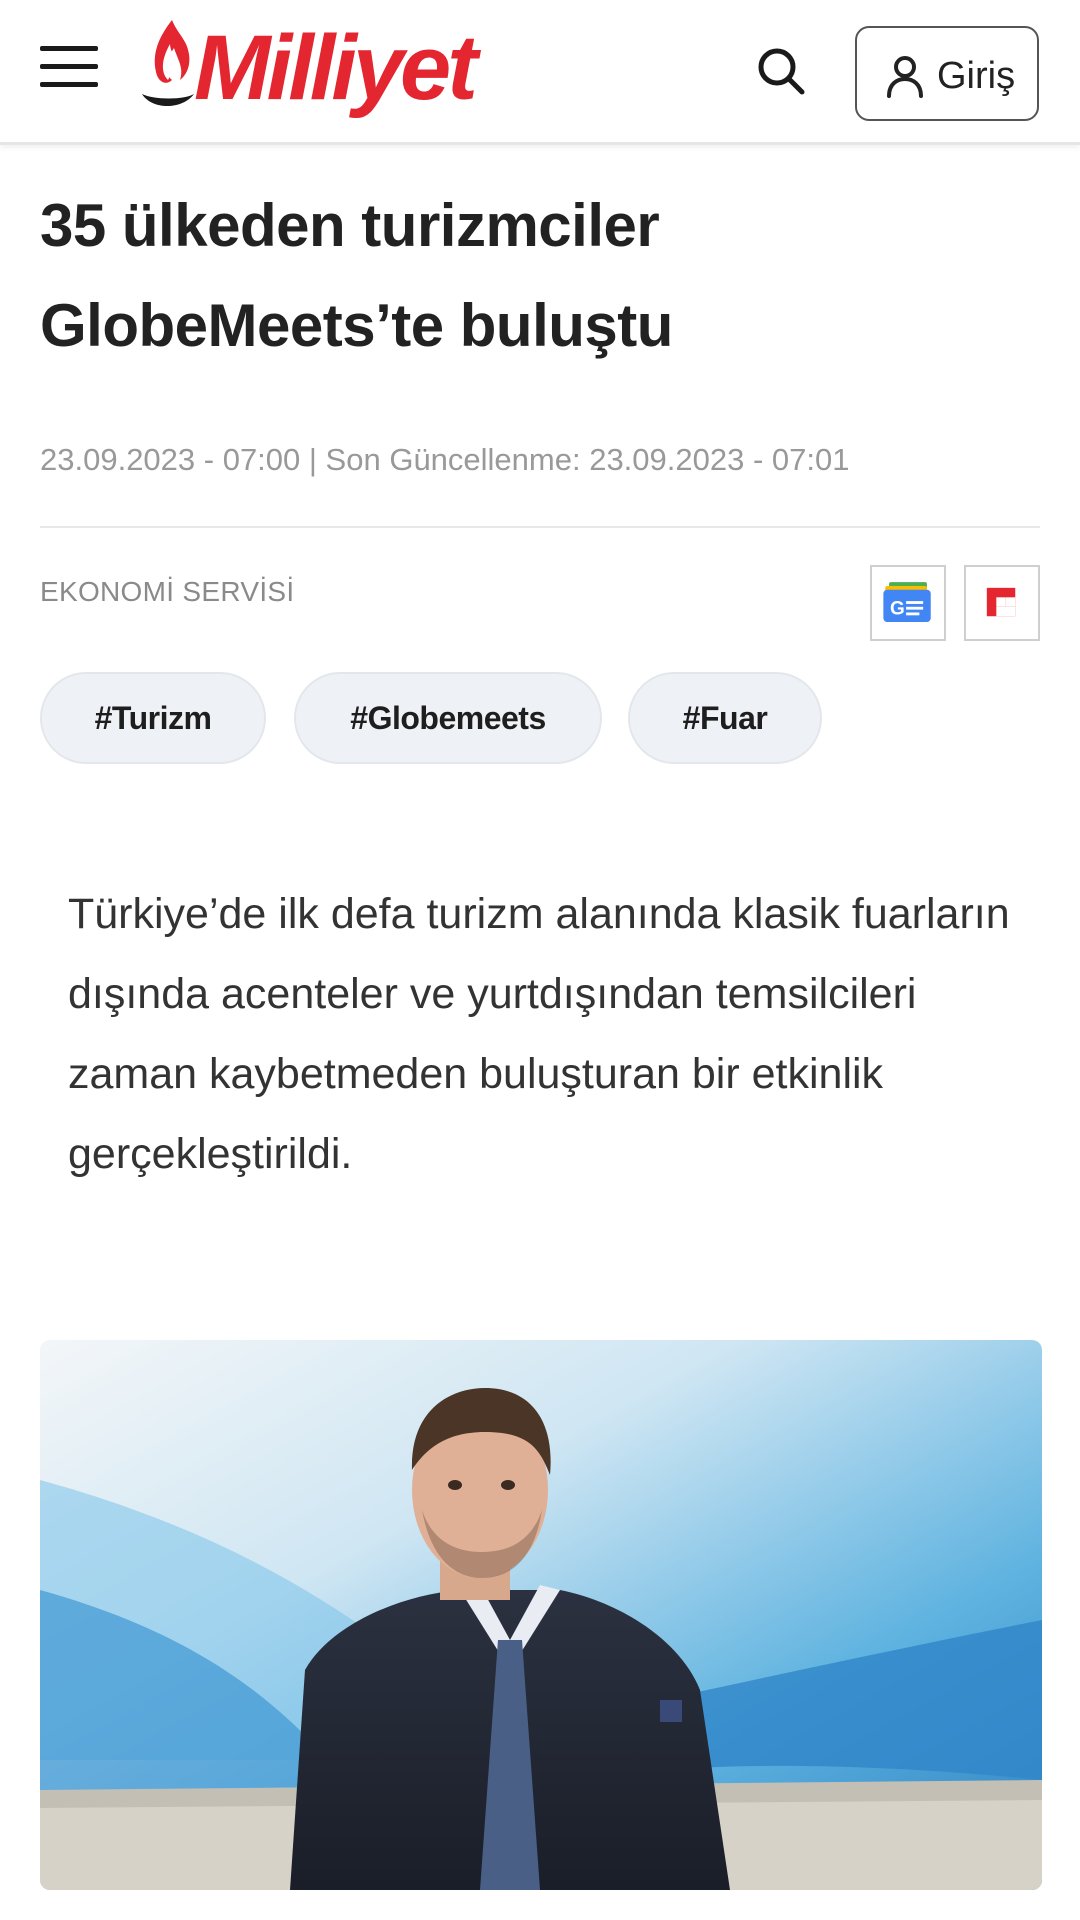  Describe the element at coordinates (725, 718) in the screenshot. I see `tag-fuar: #Fuar` at that location.